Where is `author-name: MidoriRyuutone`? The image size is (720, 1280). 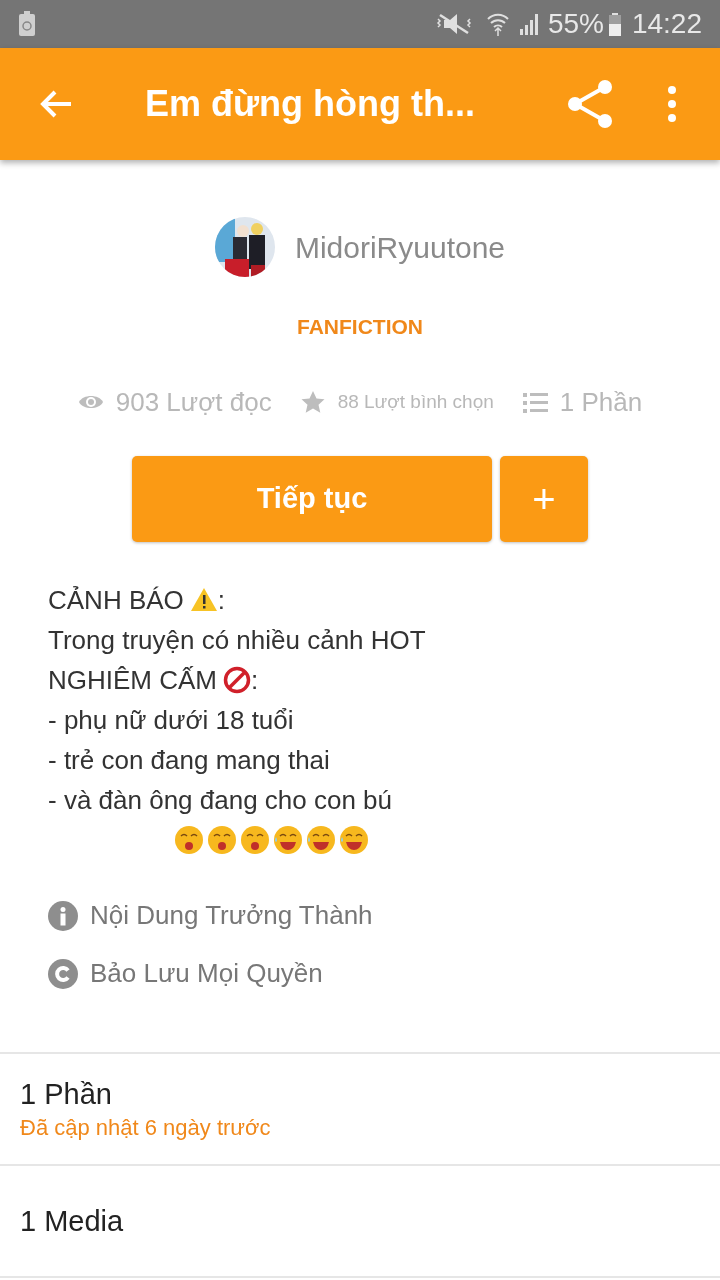
author-name: MidoriRyuutone is located at coordinates (400, 247).